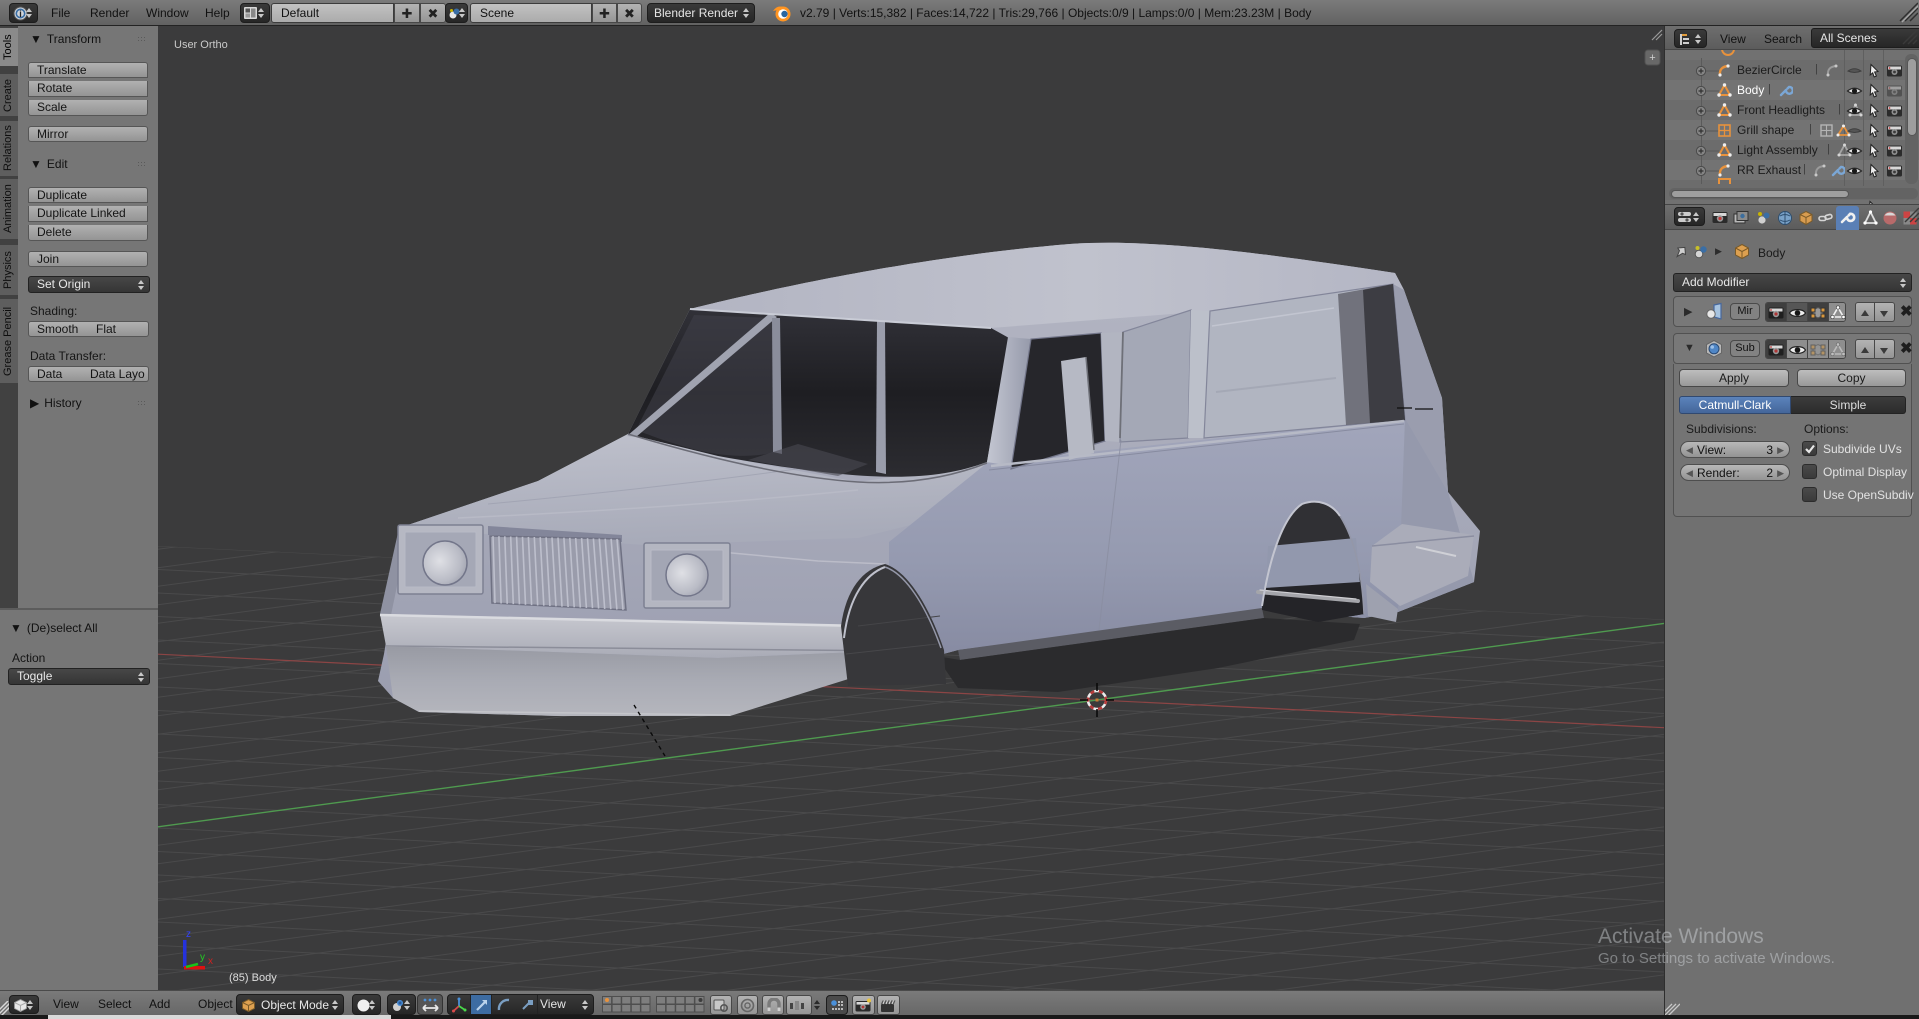  What do you see at coordinates (210, 961) in the screenshot?
I see `svg-text: x` at bounding box center [210, 961].